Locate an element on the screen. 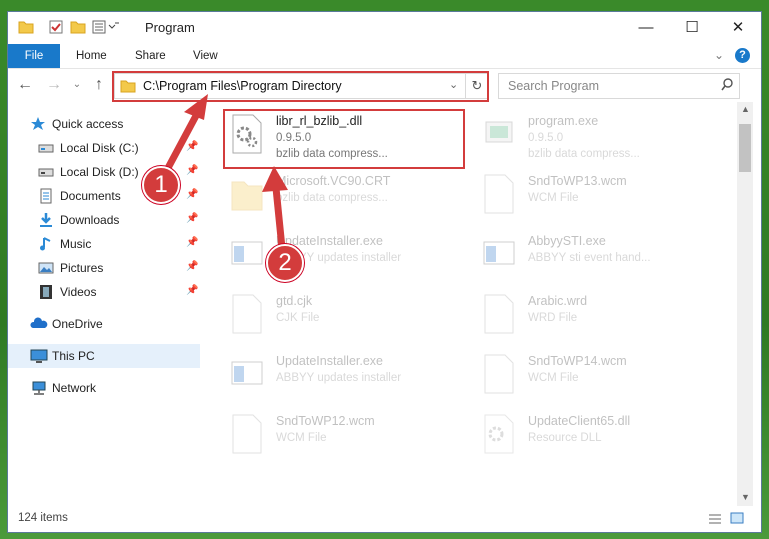 This screenshot has width=769, height=539. arrow-2-shaft is located at coordinates (279, 218).